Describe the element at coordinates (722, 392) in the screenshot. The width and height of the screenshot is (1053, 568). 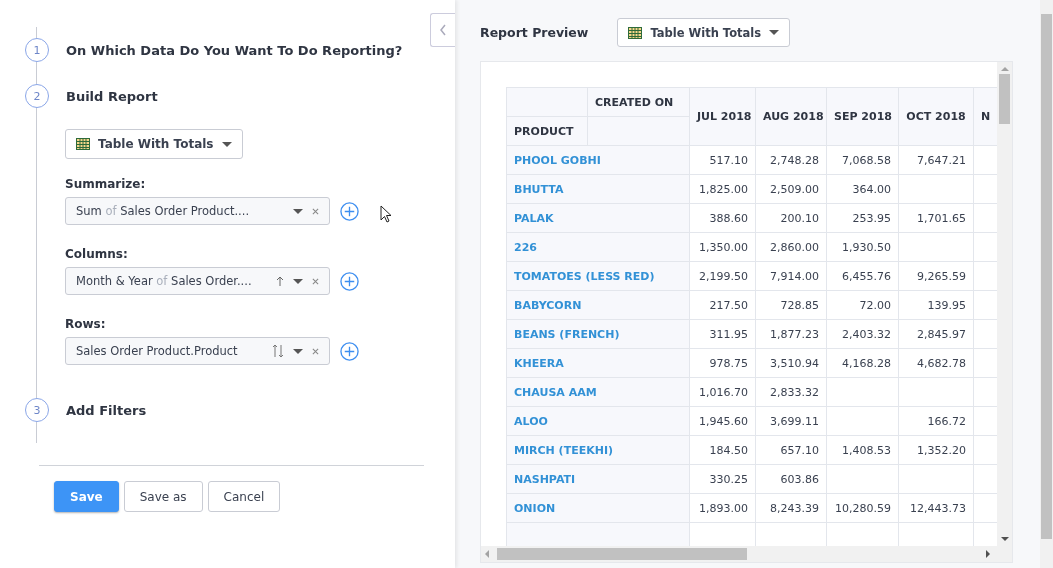
I see `table-cell: 1,016.70` at that location.